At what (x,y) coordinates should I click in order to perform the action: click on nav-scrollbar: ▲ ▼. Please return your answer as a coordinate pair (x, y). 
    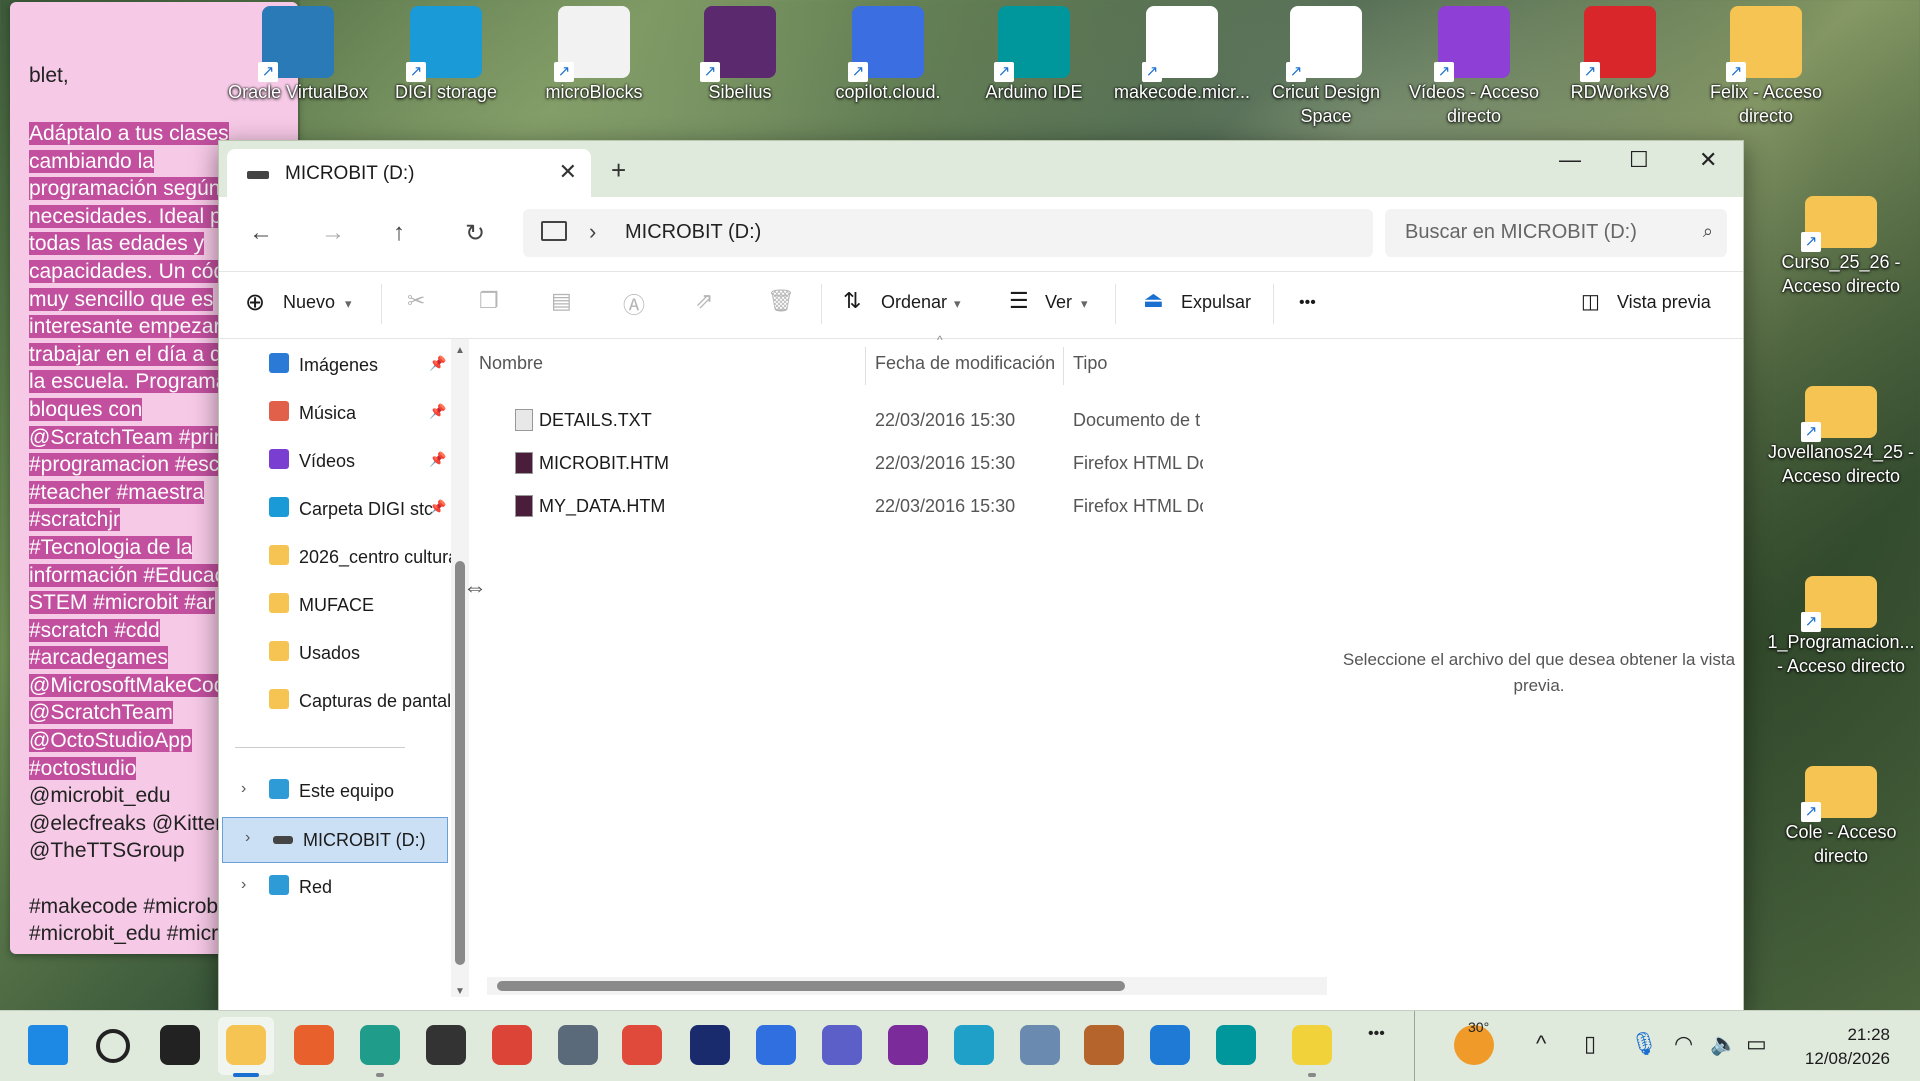
    Looking at the image, I should click on (460, 668).